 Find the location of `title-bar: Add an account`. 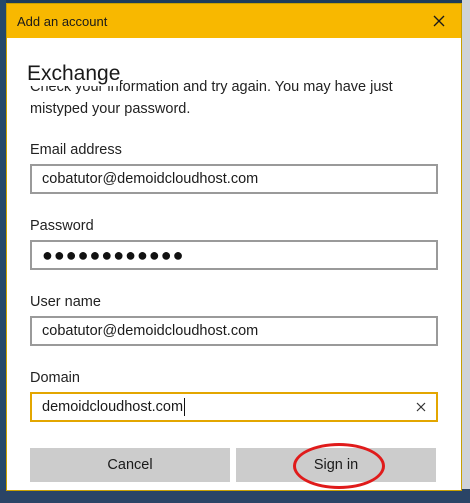

title-bar: Add an account is located at coordinates (234, 21).